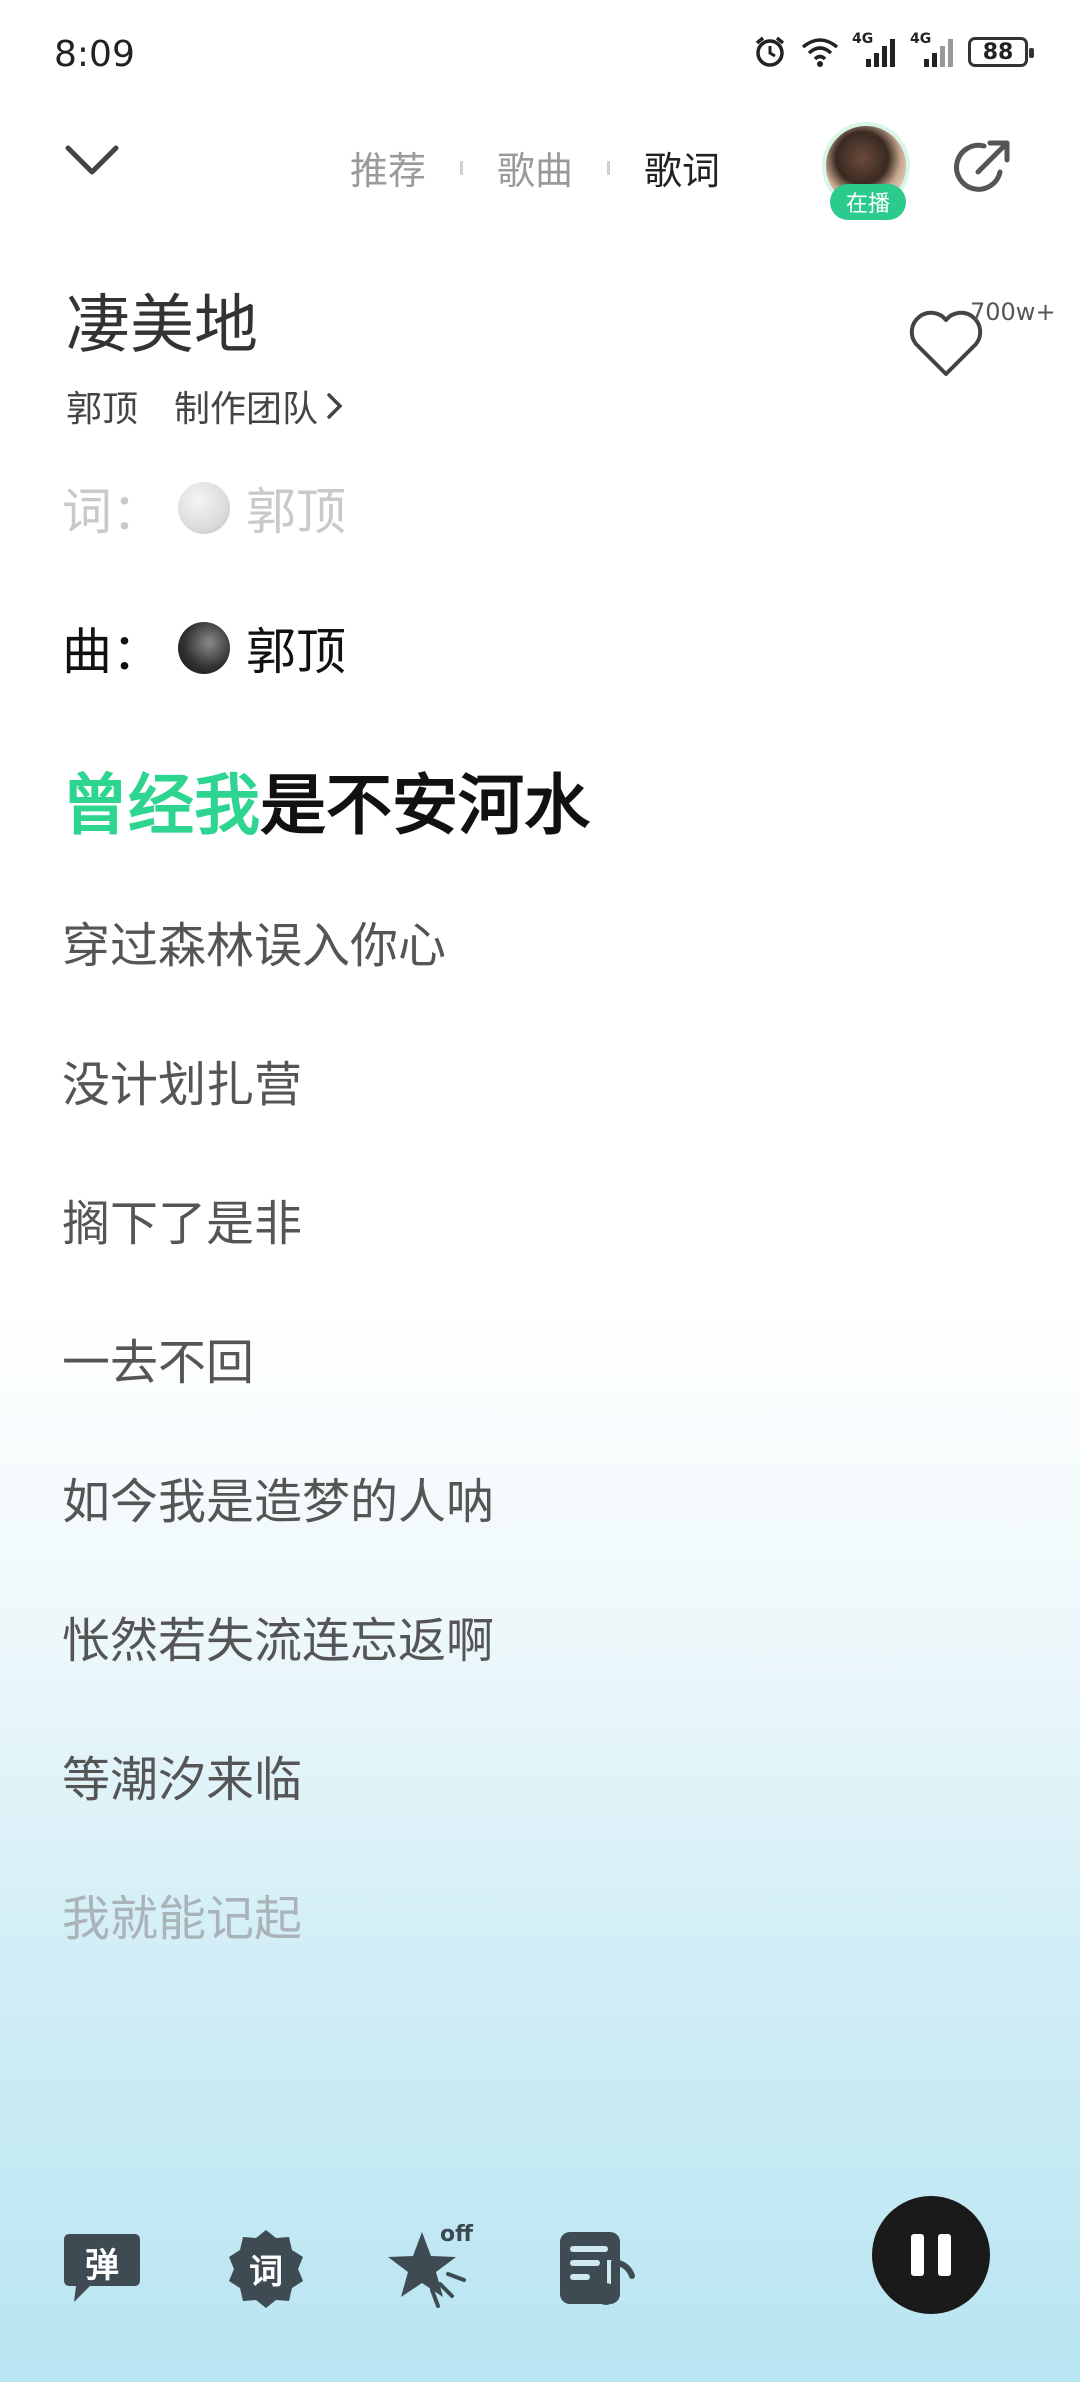 Image resolution: width=1080 pixels, height=2382 pixels. I want to click on tab-recommend: 推荐, so click(388, 167).